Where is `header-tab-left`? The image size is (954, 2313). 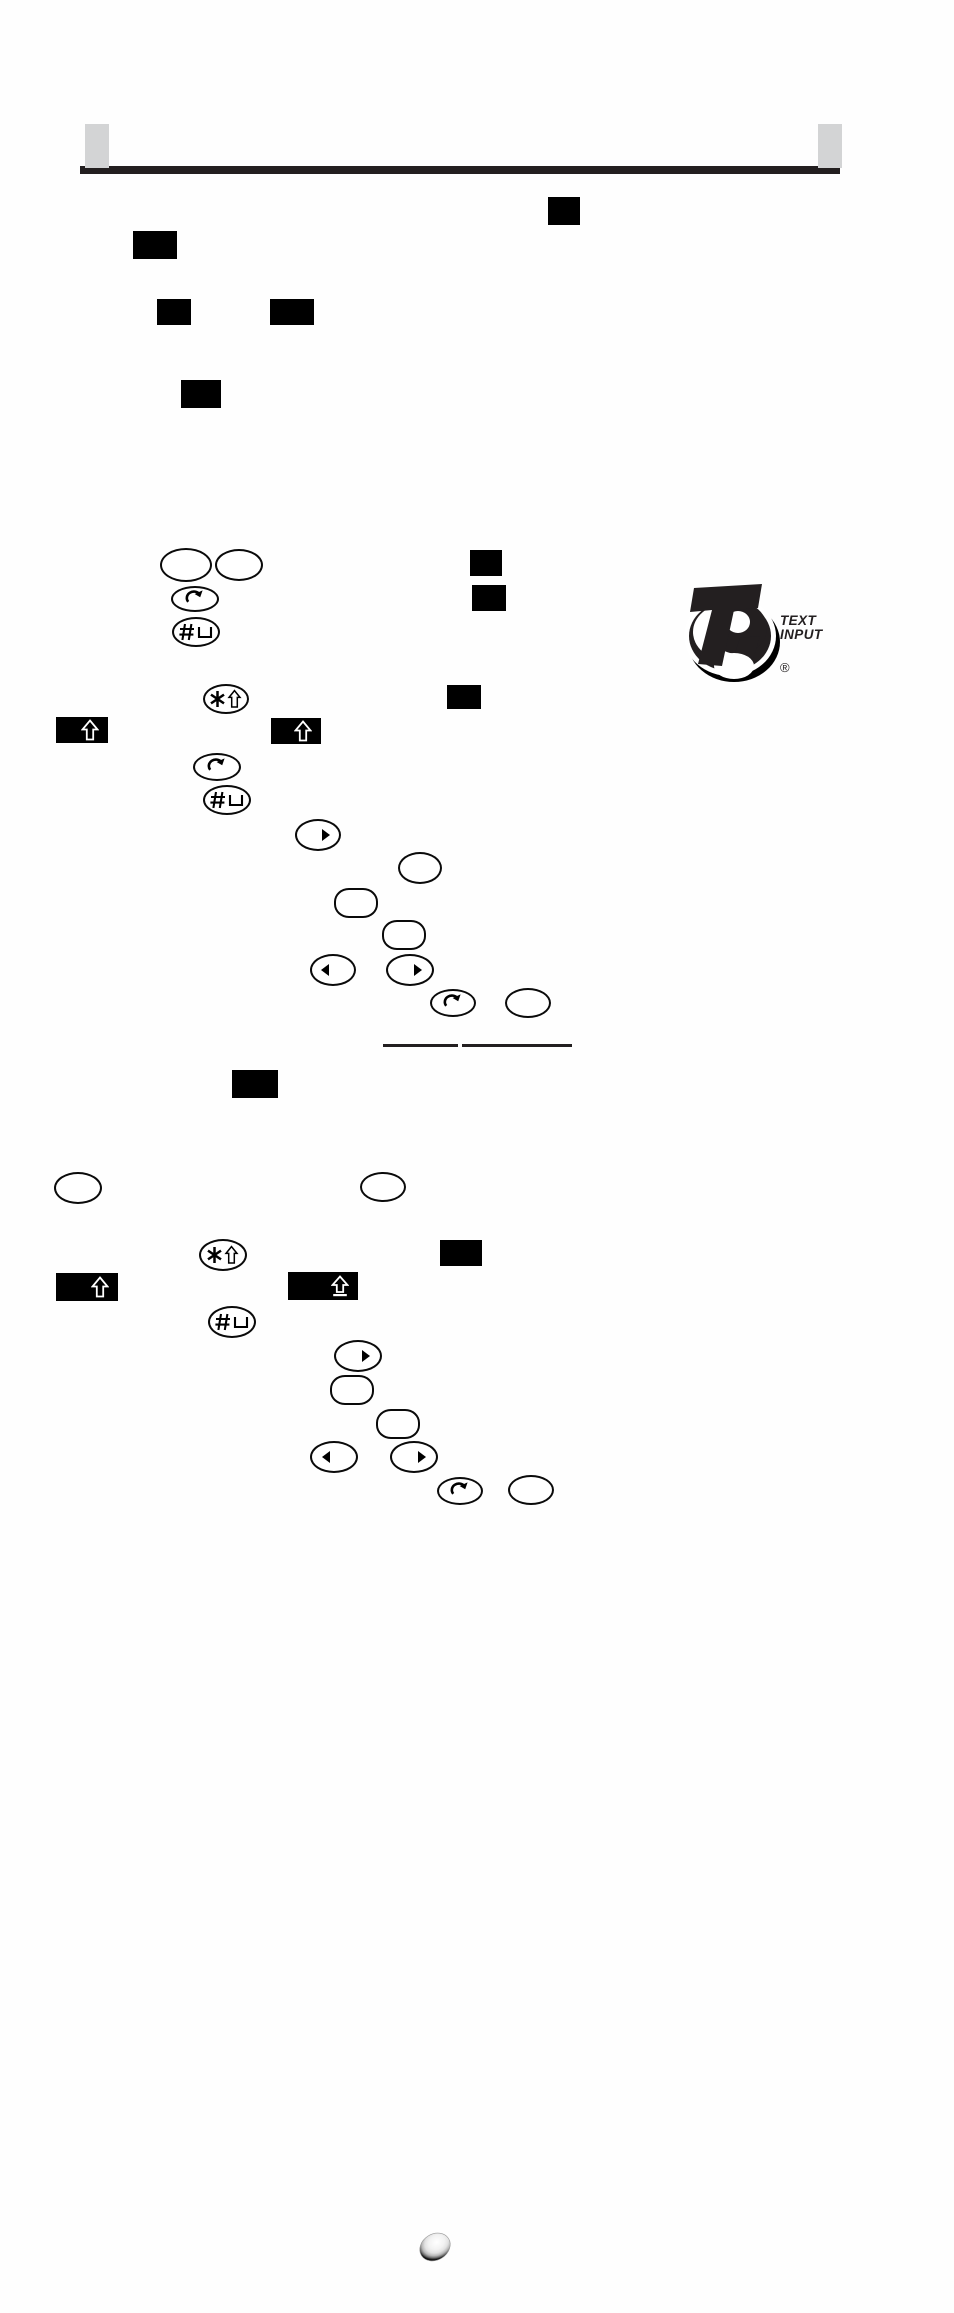 header-tab-left is located at coordinates (97, 146).